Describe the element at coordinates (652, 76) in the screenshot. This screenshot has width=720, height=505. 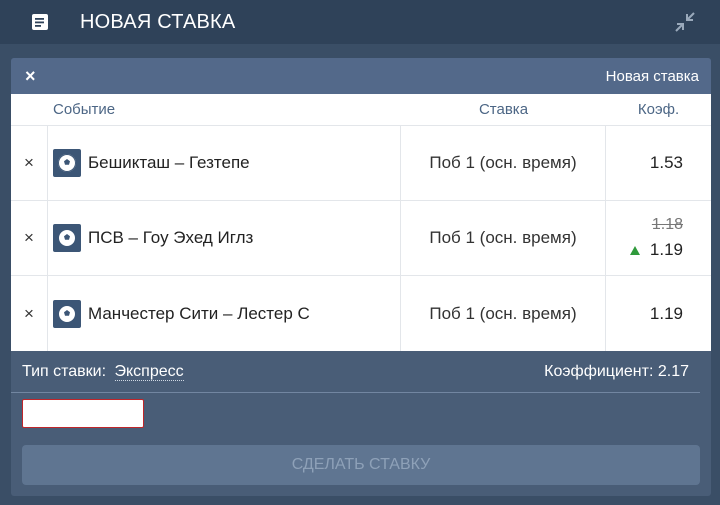
I see `panel-title: Новая ставка` at that location.